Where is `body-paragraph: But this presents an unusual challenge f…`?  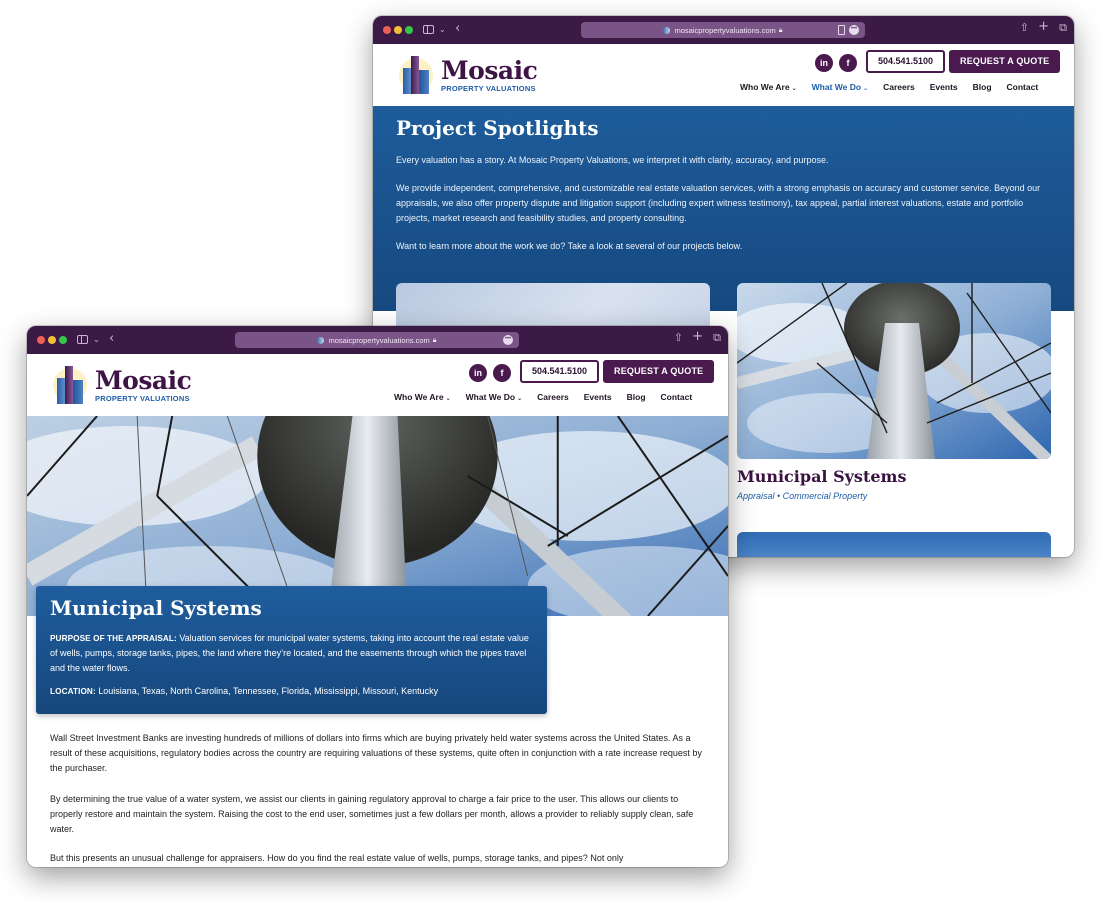 body-paragraph: But this presents an unusual challenge f… is located at coordinates (337, 858).